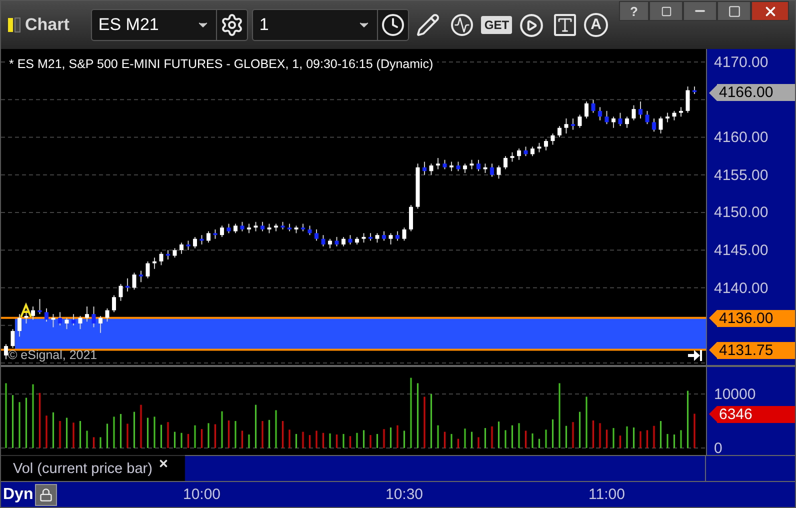 Image resolution: width=796 pixels, height=508 pixels. Describe the element at coordinates (741, 137) in the screenshot. I see `axis-label: 4160.00` at that location.